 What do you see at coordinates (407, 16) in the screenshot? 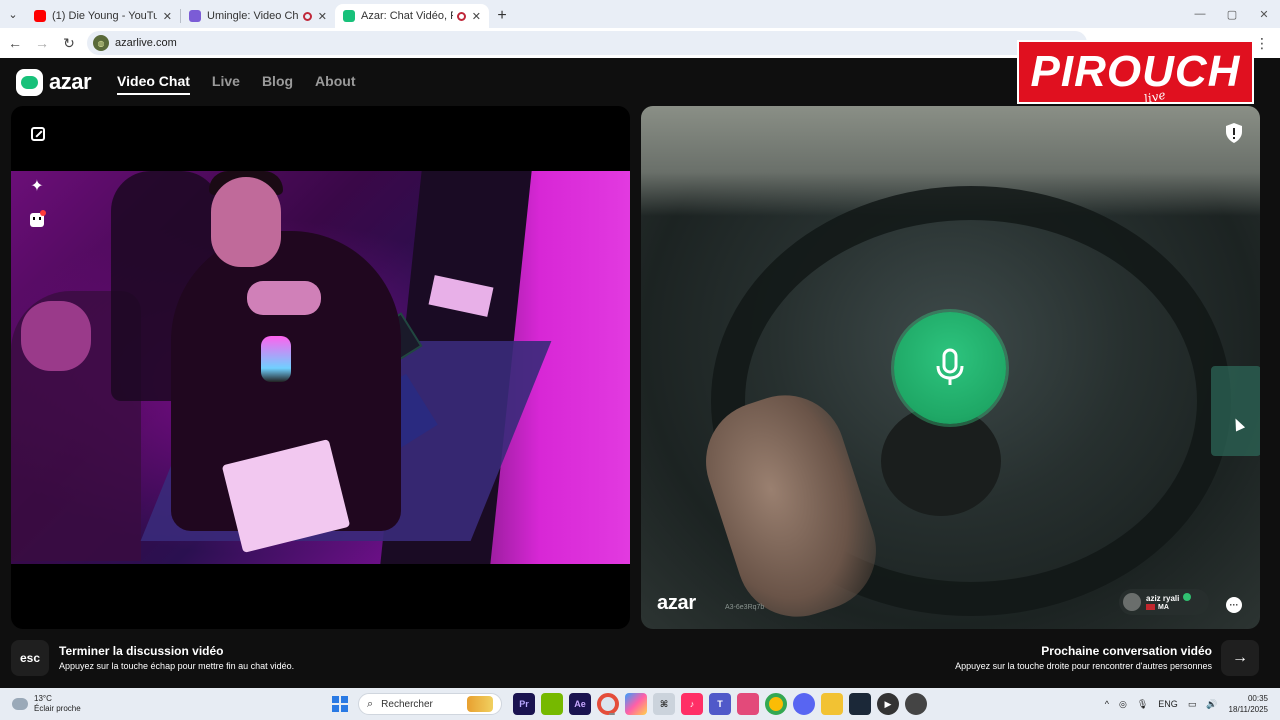
I see `tab-title: Azar: Chat Vidéo, Rencontre` at bounding box center [407, 16].